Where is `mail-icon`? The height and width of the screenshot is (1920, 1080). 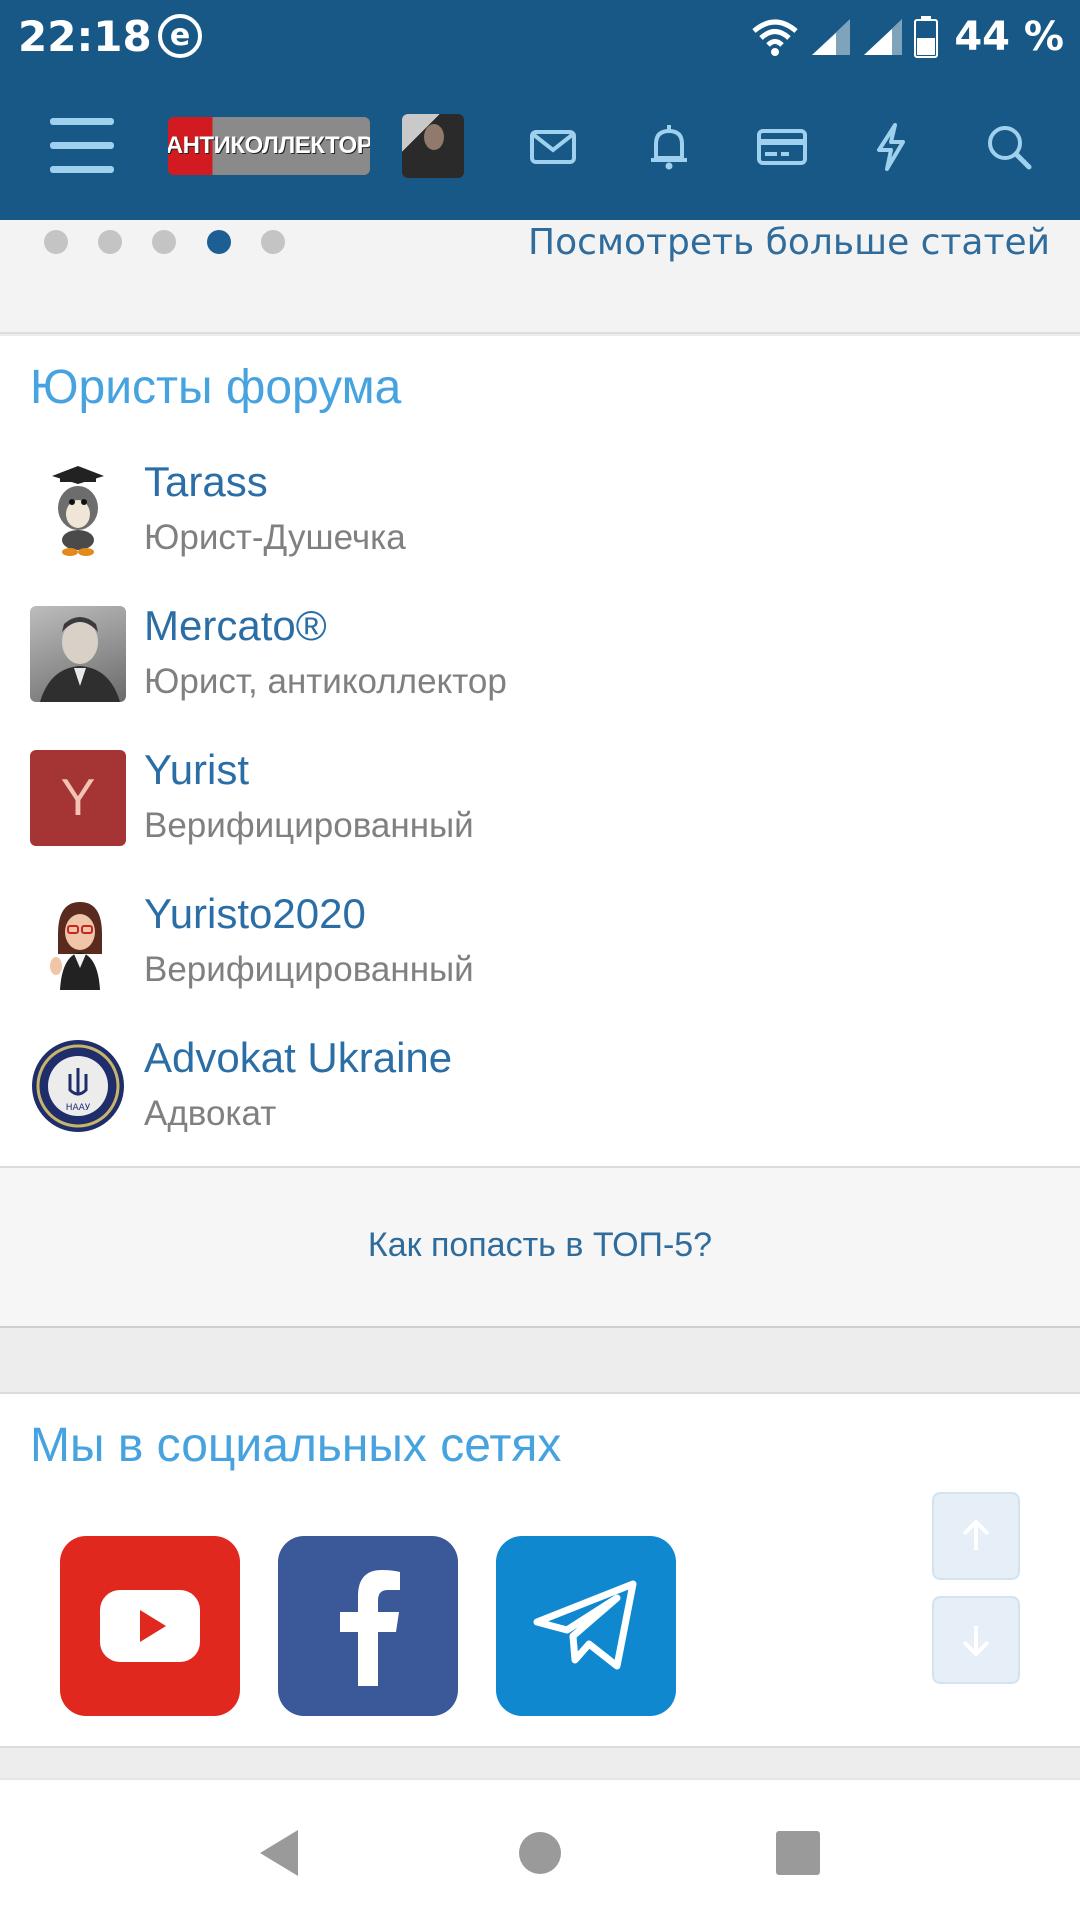
mail-icon is located at coordinates (553, 147).